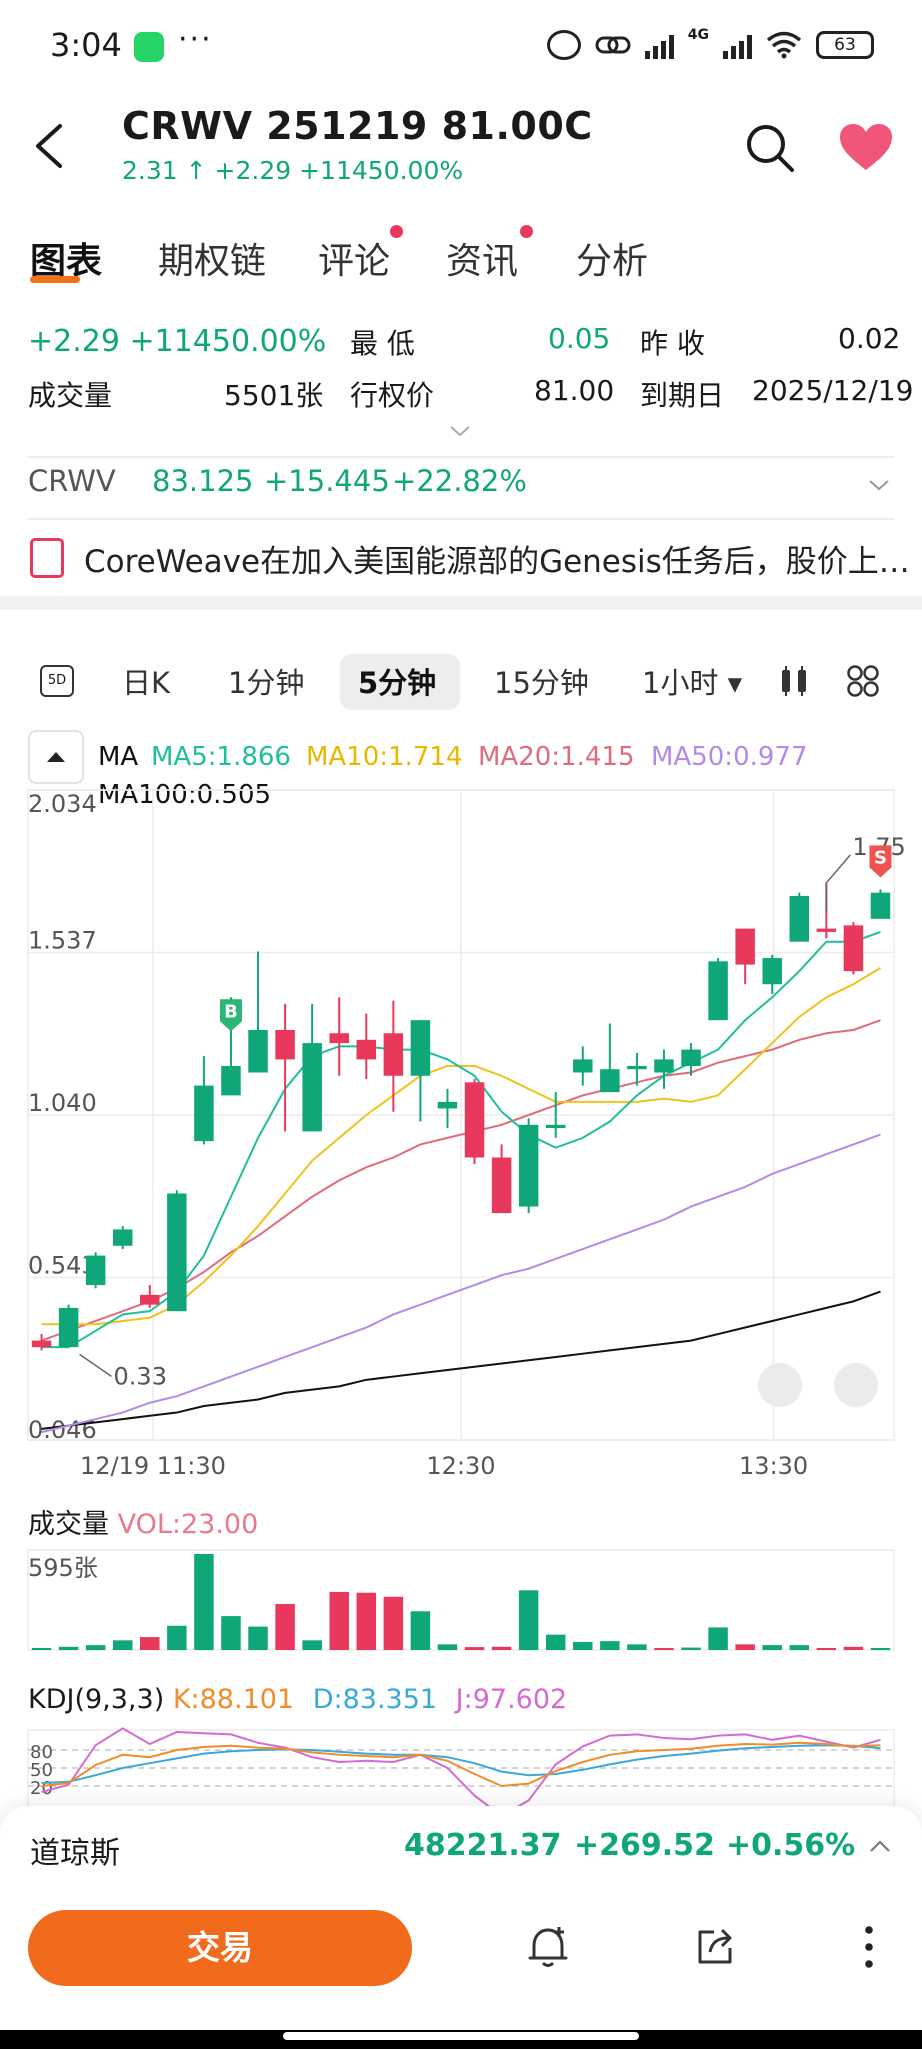 This screenshot has width=922, height=2049. What do you see at coordinates (382, 343) in the screenshot?
I see `stat-low-label: 最 低` at bounding box center [382, 343].